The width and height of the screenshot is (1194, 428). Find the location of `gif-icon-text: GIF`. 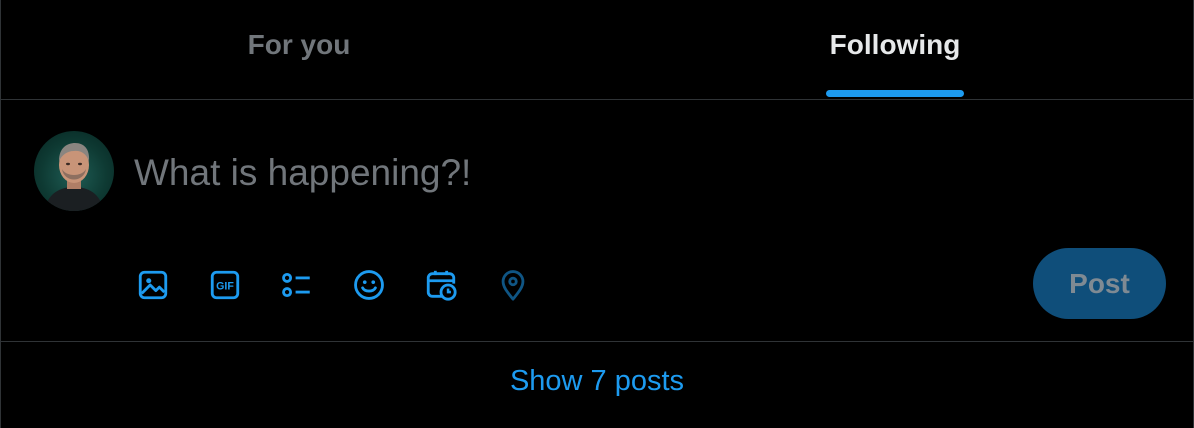

gif-icon-text: GIF is located at coordinates (225, 286).